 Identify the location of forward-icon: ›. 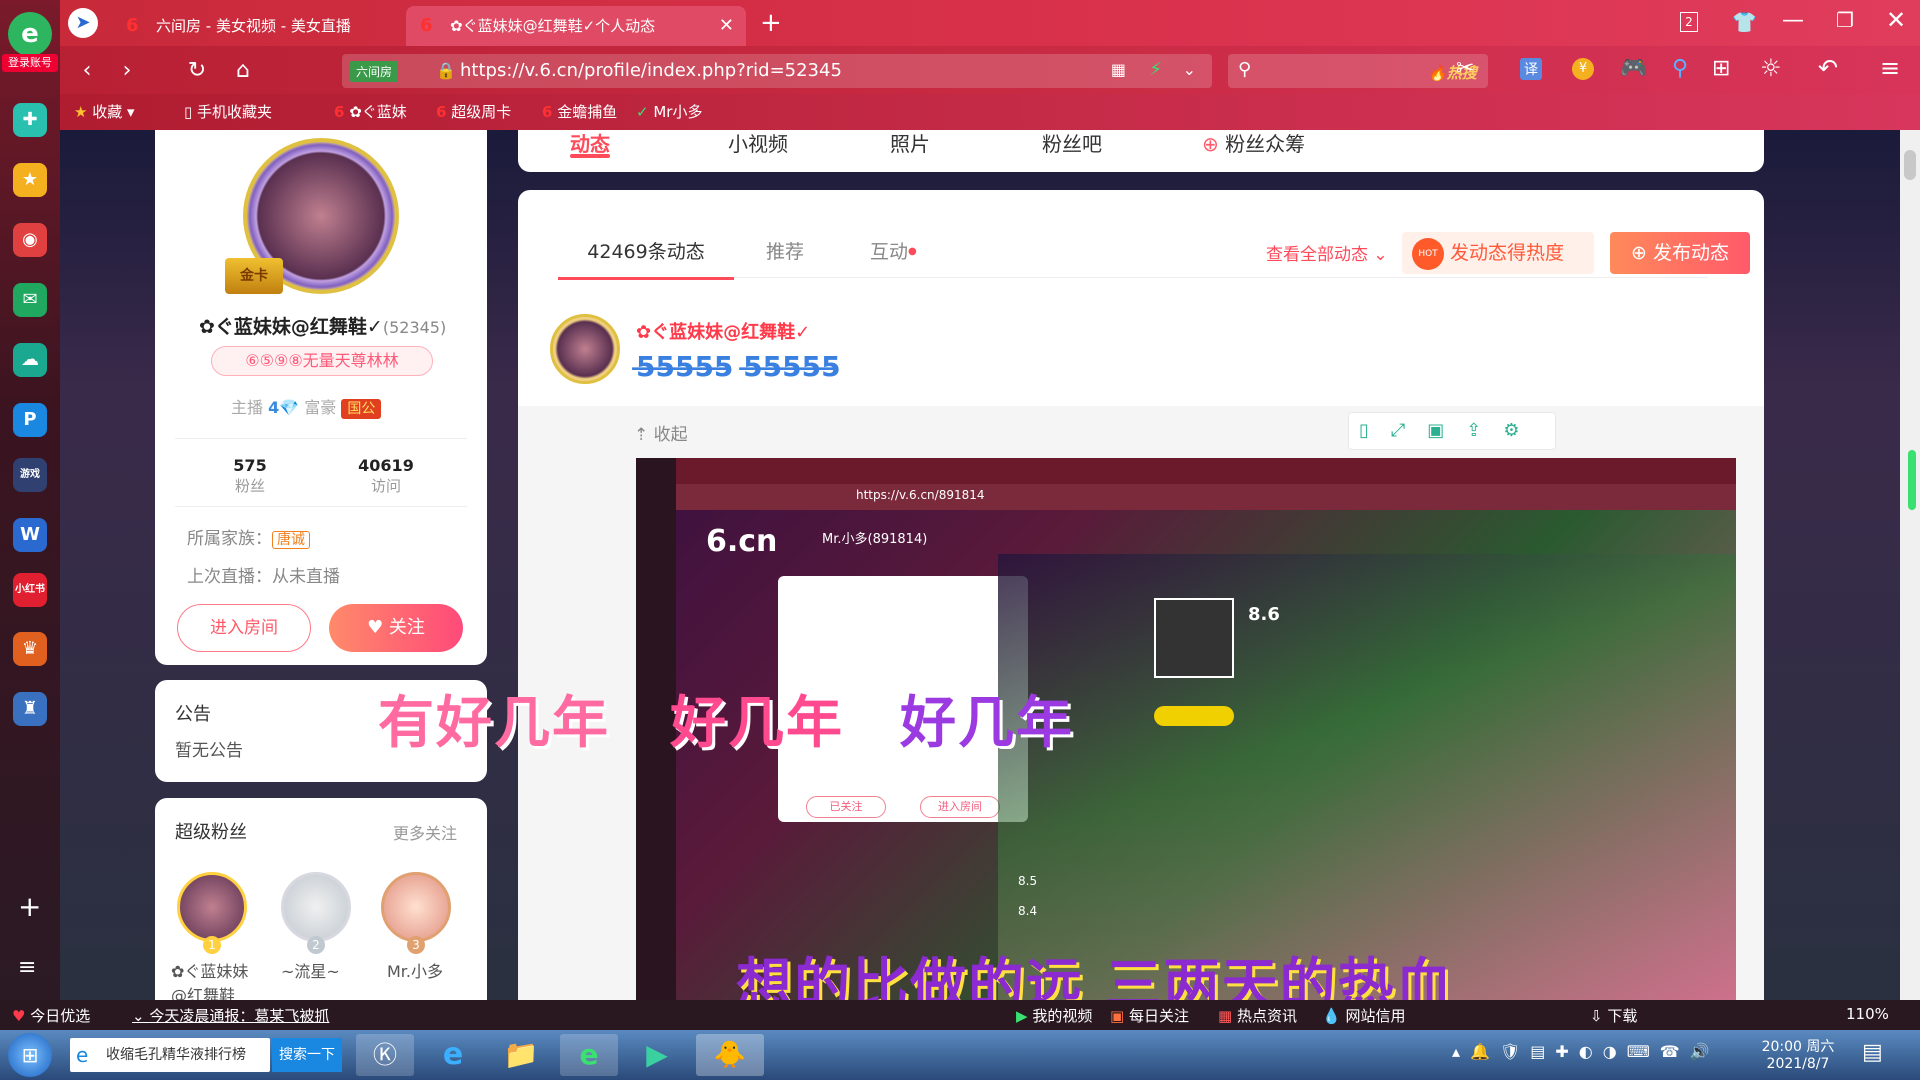
(127, 71).